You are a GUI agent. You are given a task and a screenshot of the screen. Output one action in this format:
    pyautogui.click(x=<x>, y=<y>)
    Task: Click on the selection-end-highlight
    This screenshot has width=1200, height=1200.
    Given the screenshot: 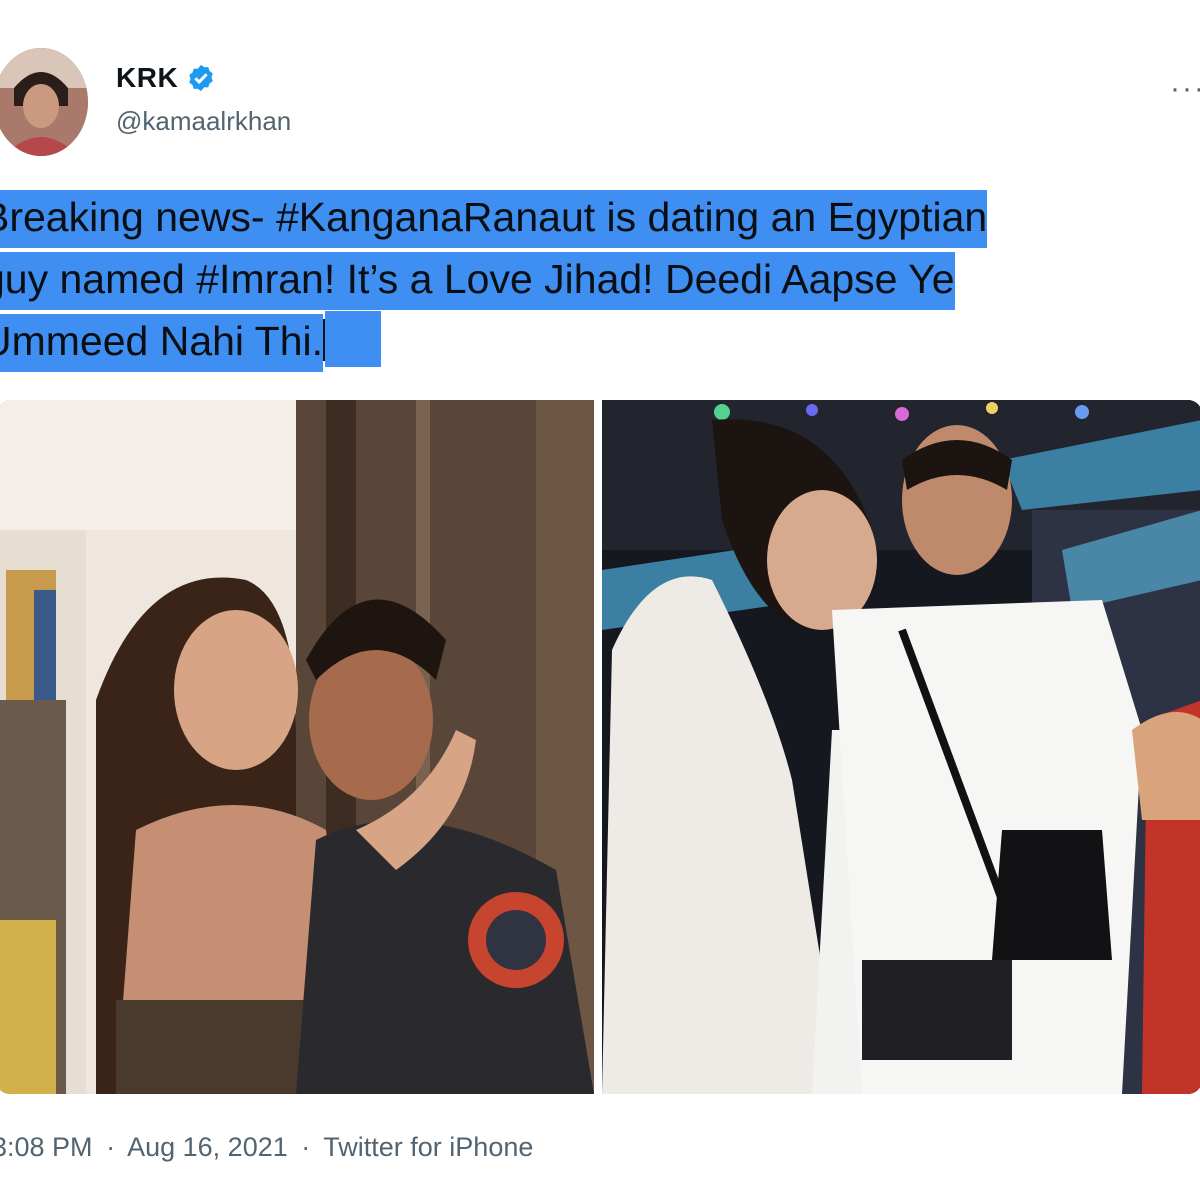 What is the action you would take?
    pyautogui.click(x=353, y=339)
    